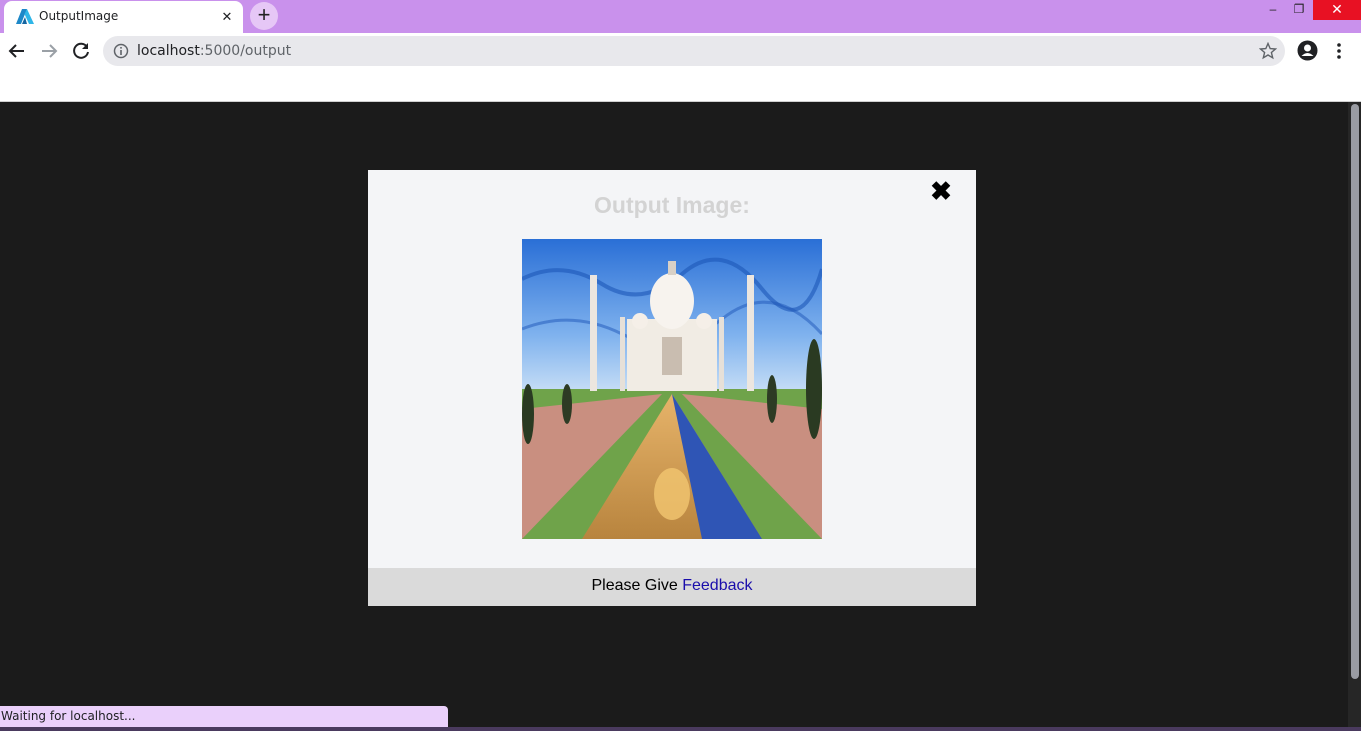 The height and width of the screenshot is (731, 1361). Describe the element at coordinates (1268, 51) in the screenshot. I see `bookmark-star-icon` at that location.